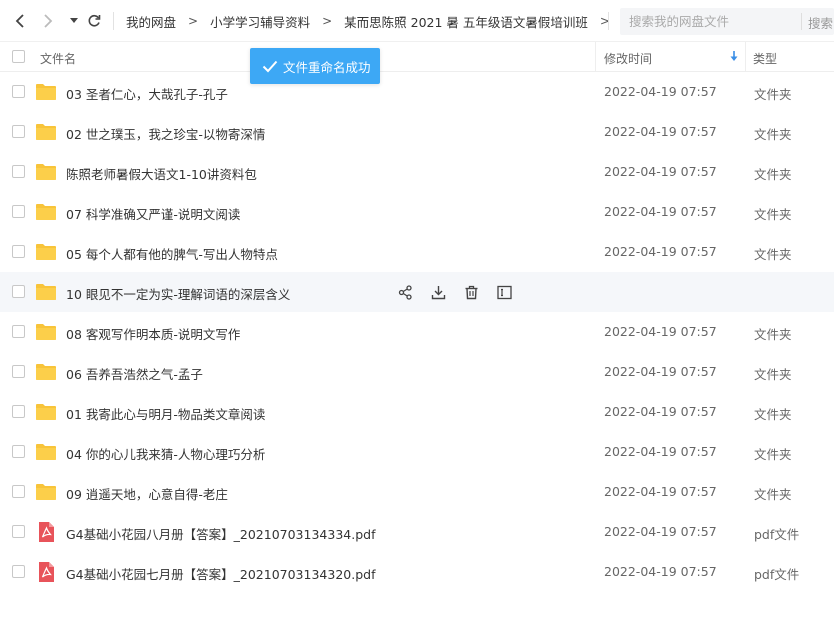 The width and height of the screenshot is (834, 617). Describe the element at coordinates (417, 57) in the screenshot. I see `file-list-header: 文件名 修改时间 类型` at that location.